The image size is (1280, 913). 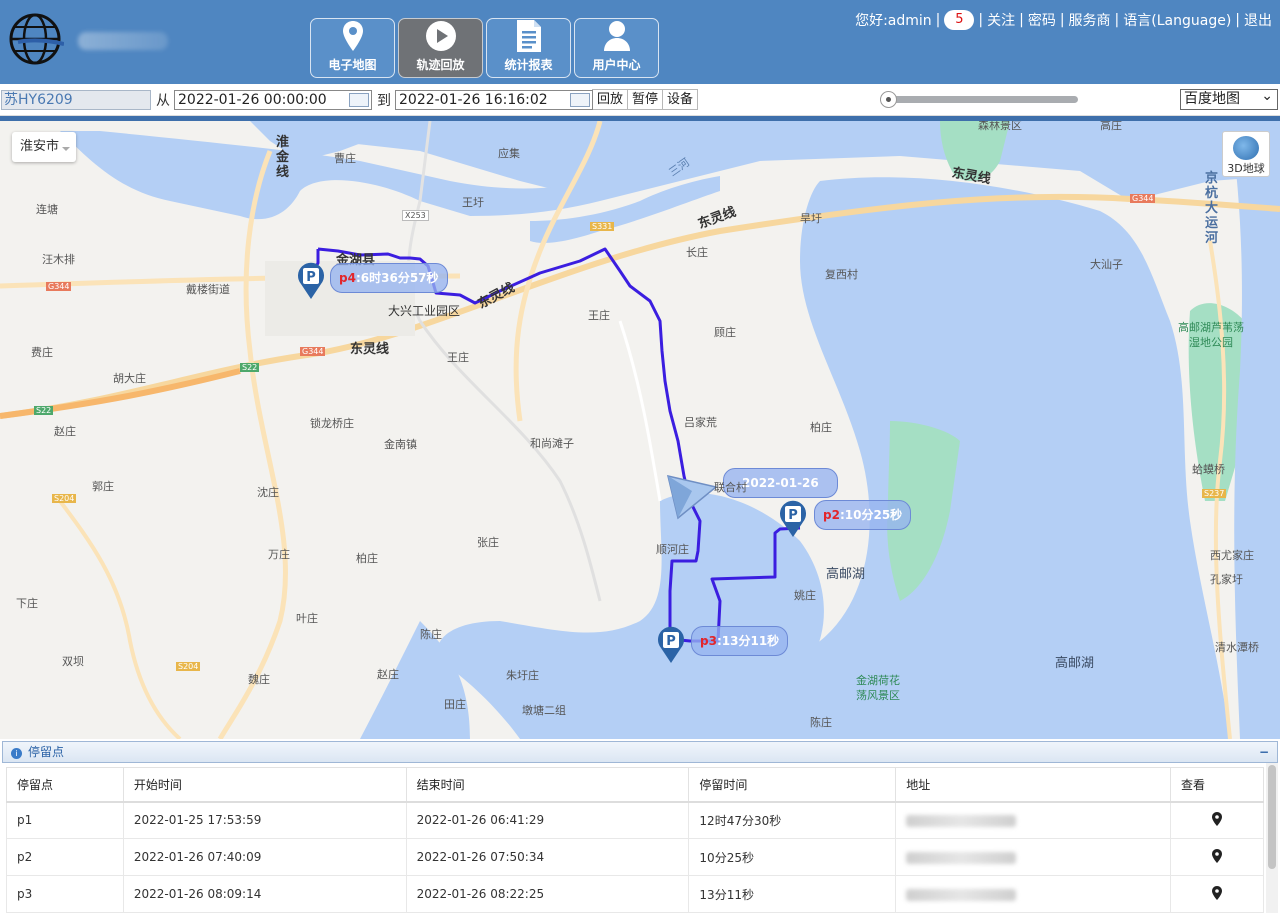 What do you see at coordinates (811, 218) in the screenshot?
I see `map-label: 旱圩` at bounding box center [811, 218].